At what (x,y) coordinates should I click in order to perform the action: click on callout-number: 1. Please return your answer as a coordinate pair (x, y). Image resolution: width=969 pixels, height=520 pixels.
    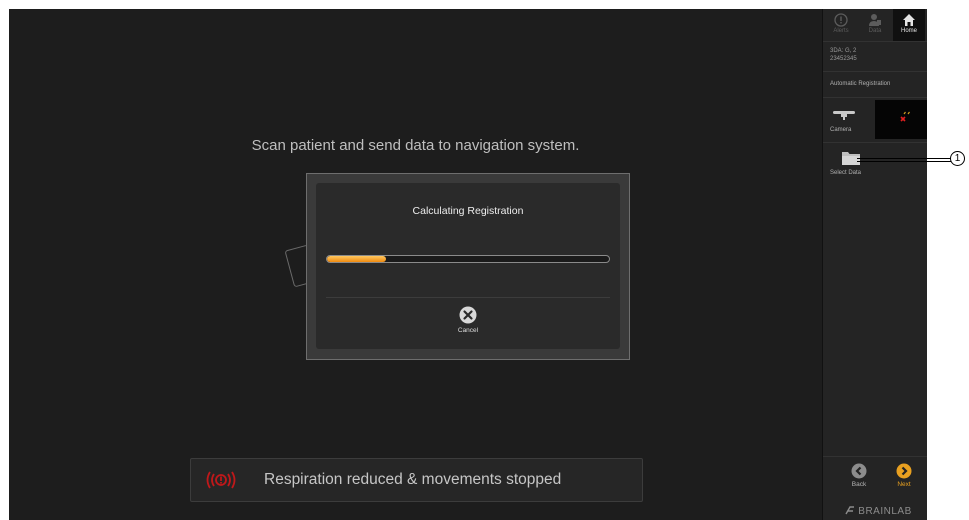
    Looking at the image, I should click on (957, 158).